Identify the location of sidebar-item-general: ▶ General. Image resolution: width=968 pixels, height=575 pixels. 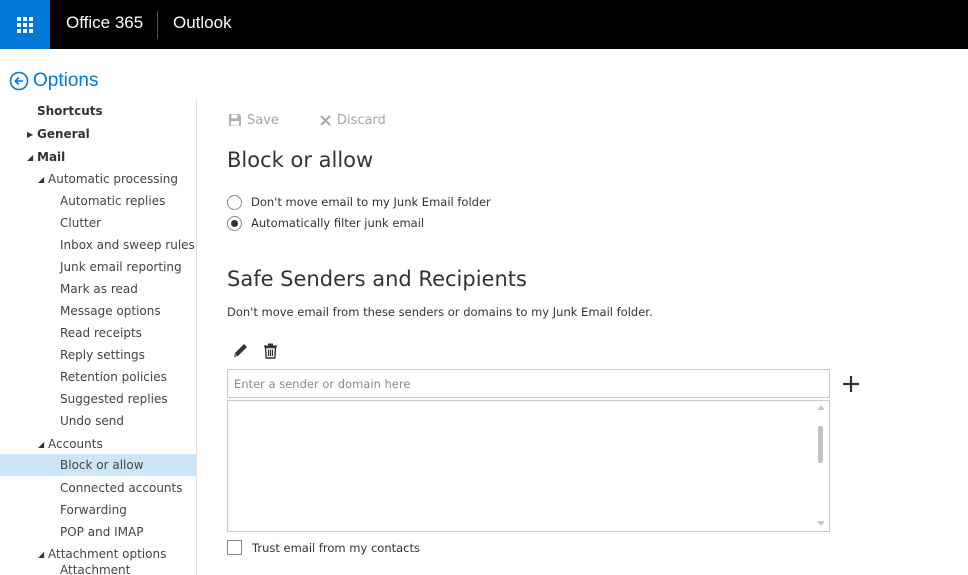
(98, 134).